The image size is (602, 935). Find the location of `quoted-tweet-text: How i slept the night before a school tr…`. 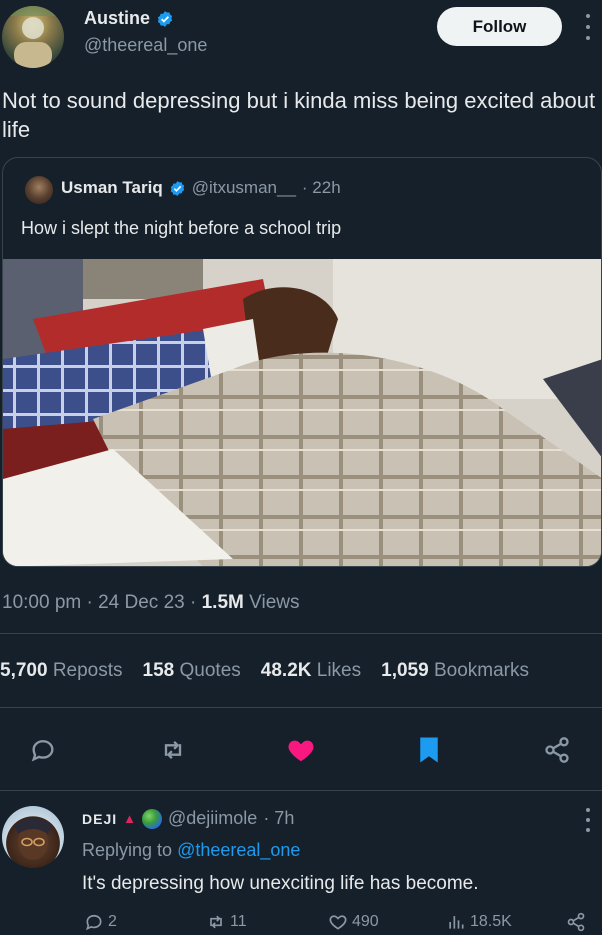

quoted-tweet-text: How i slept the night before a school tr… is located at coordinates (181, 228).